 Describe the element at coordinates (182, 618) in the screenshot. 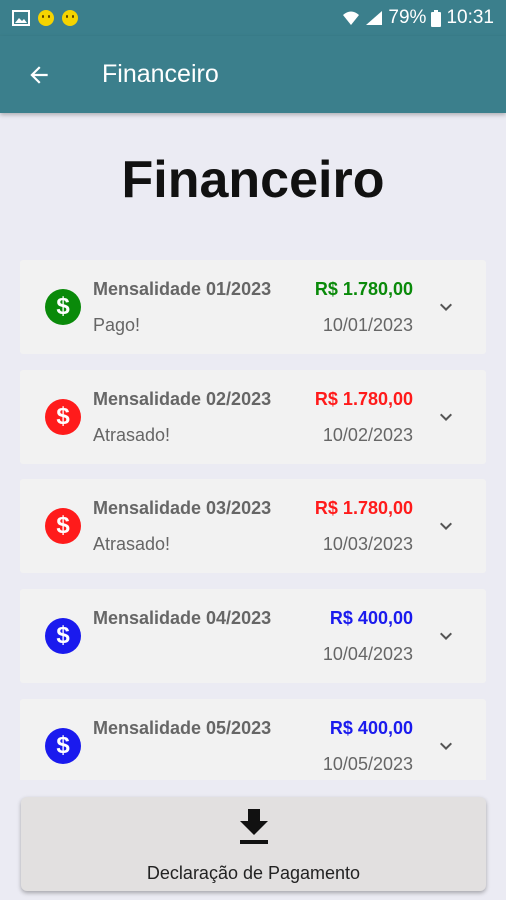

I see `payment-title: Mensalidade 04/2023` at that location.